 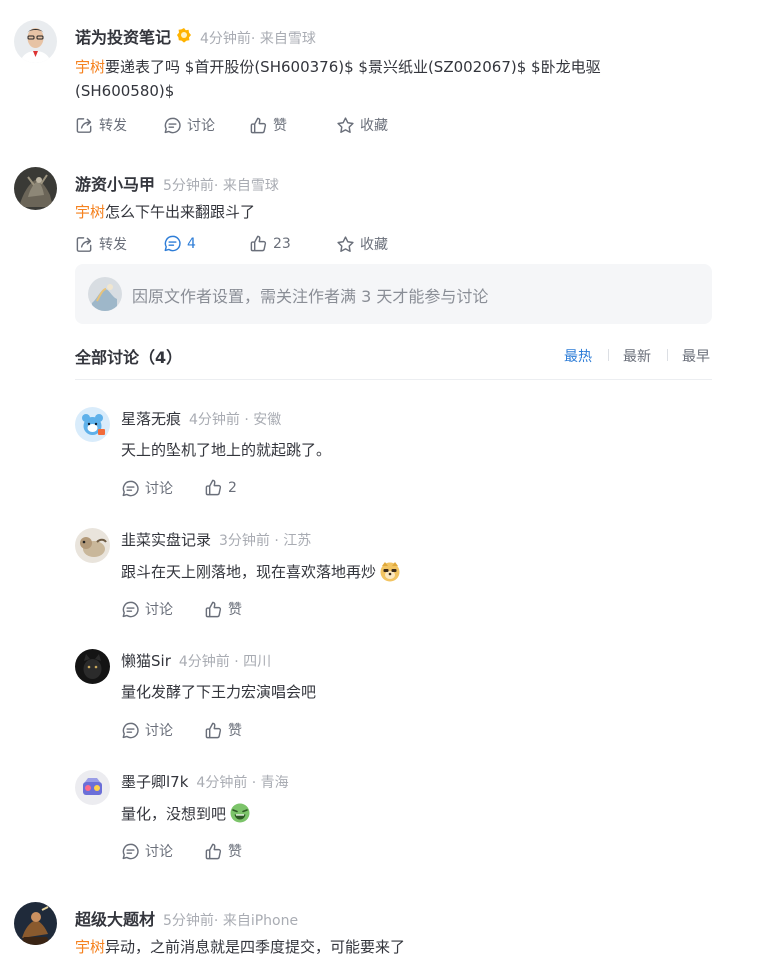 I want to click on sort-old-tab: 最早, so click(x=696, y=356).